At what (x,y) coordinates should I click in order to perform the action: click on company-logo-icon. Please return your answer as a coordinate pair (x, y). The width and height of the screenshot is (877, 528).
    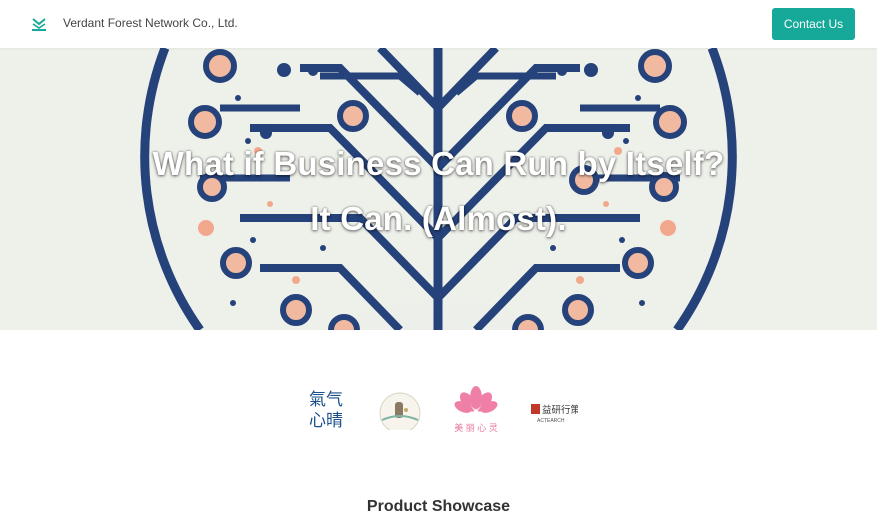
    Looking at the image, I should click on (39, 24).